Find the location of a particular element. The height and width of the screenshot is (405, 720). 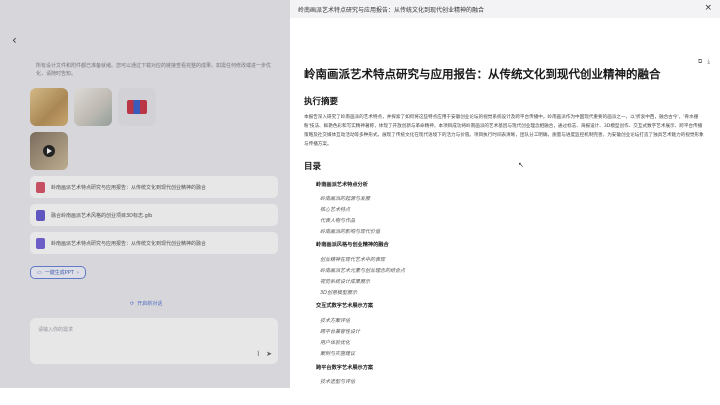

toc-section-heading: 跨平台数字艺术展示方案 is located at coordinates (344, 367).